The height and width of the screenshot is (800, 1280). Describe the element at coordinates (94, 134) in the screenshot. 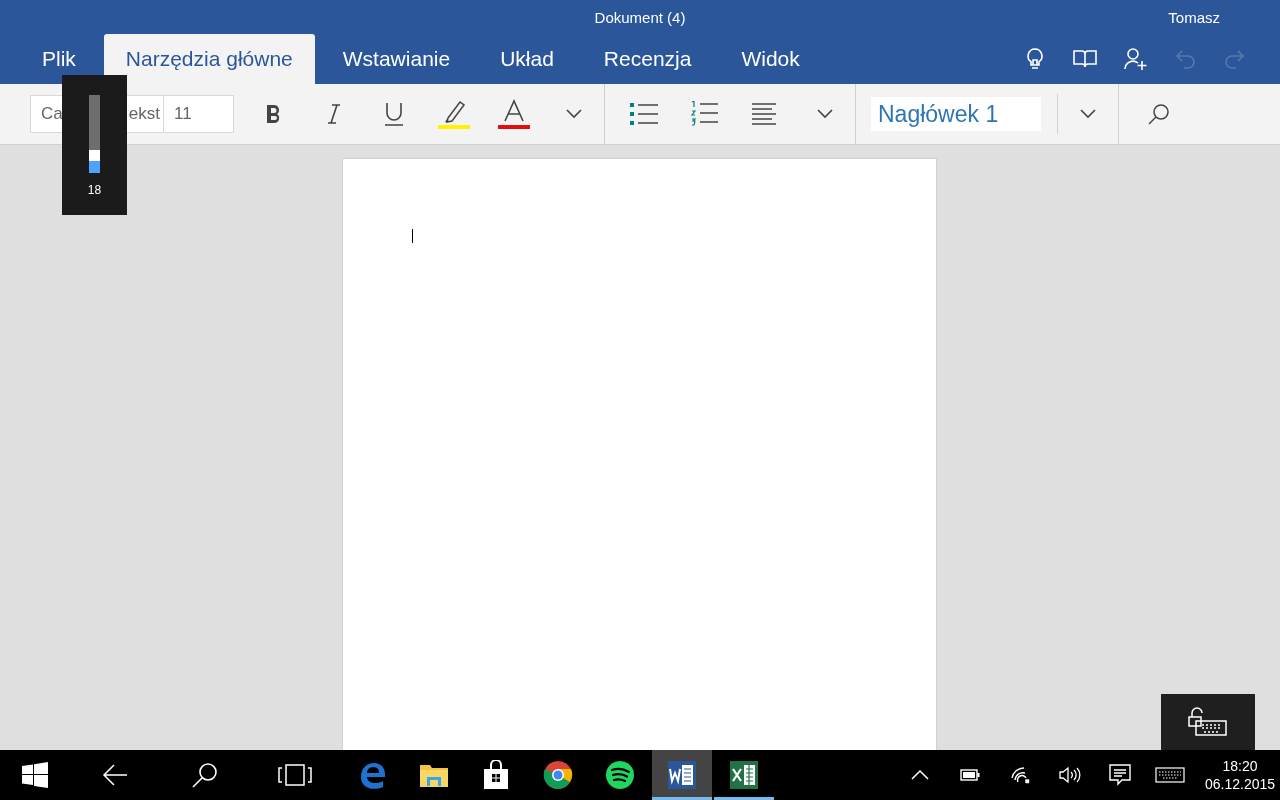

I see `brightness-slider` at that location.